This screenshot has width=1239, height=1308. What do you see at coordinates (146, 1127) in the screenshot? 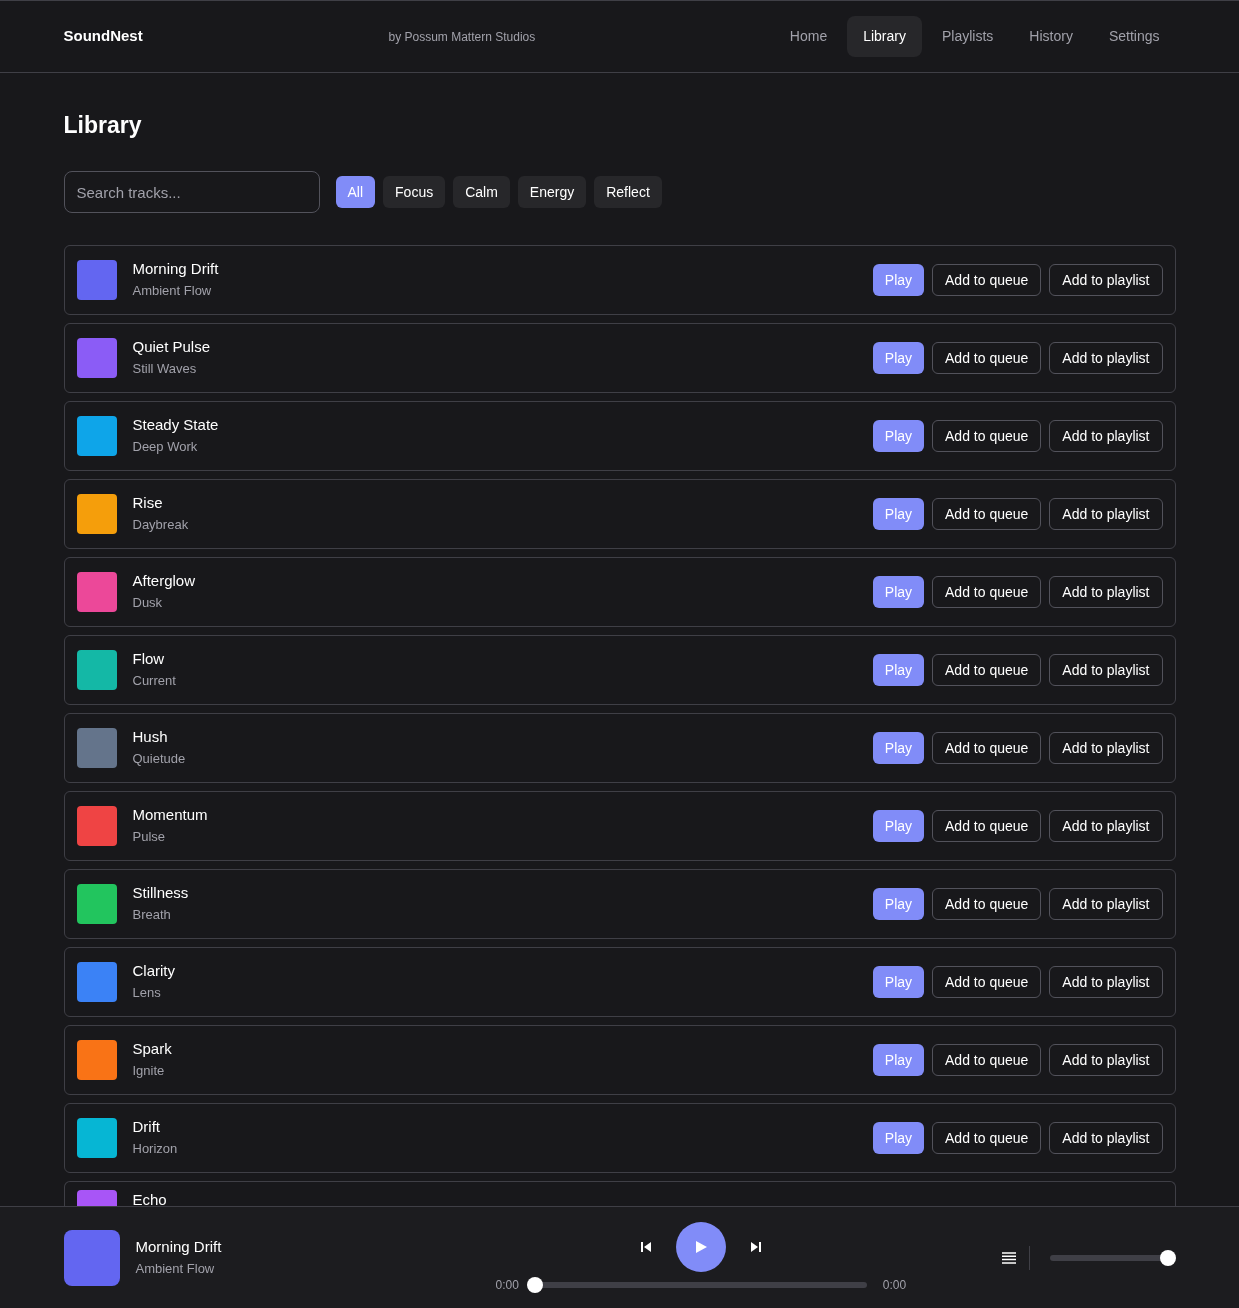
I see `track-title: Drift` at bounding box center [146, 1127].